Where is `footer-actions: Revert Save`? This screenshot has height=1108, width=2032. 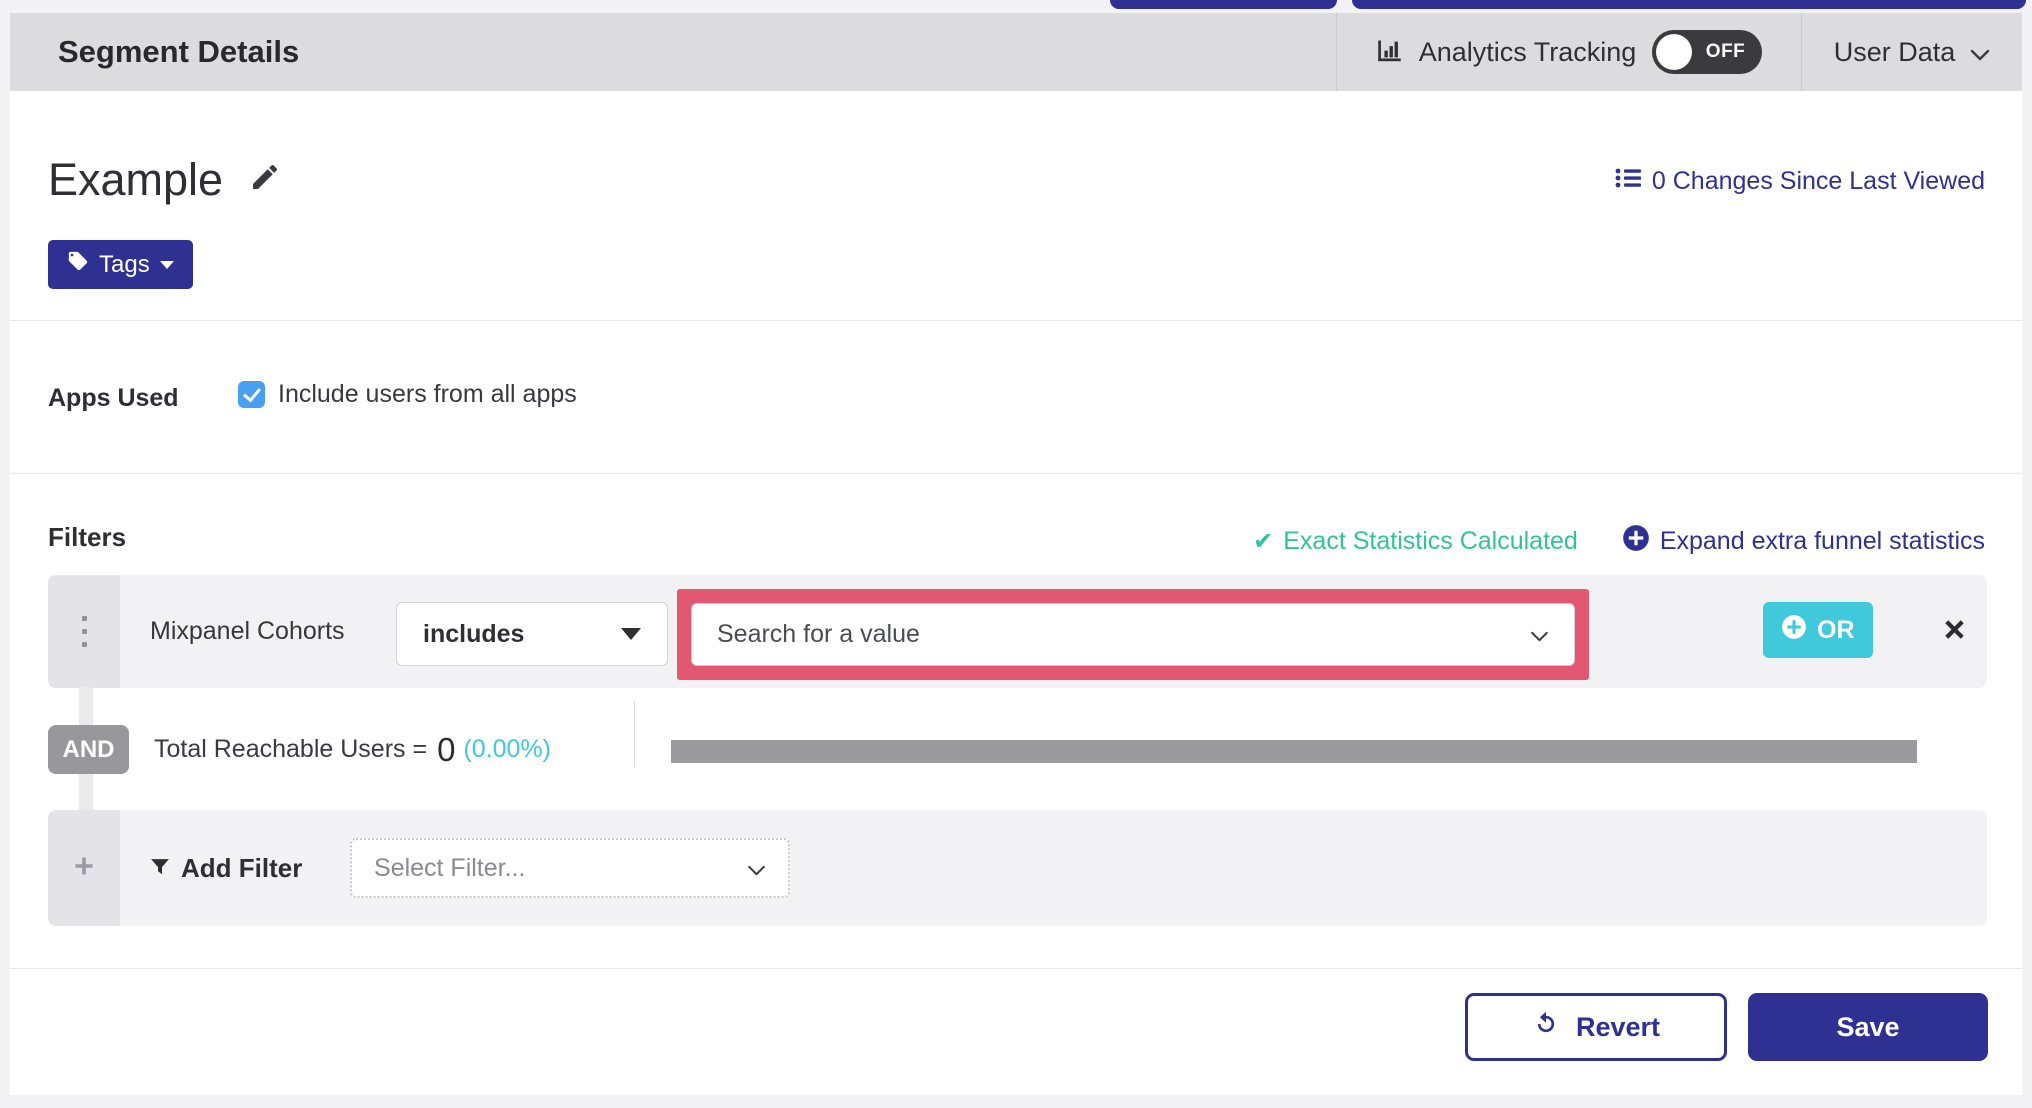 footer-actions: Revert Save is located at coordinates (1016, 1033).